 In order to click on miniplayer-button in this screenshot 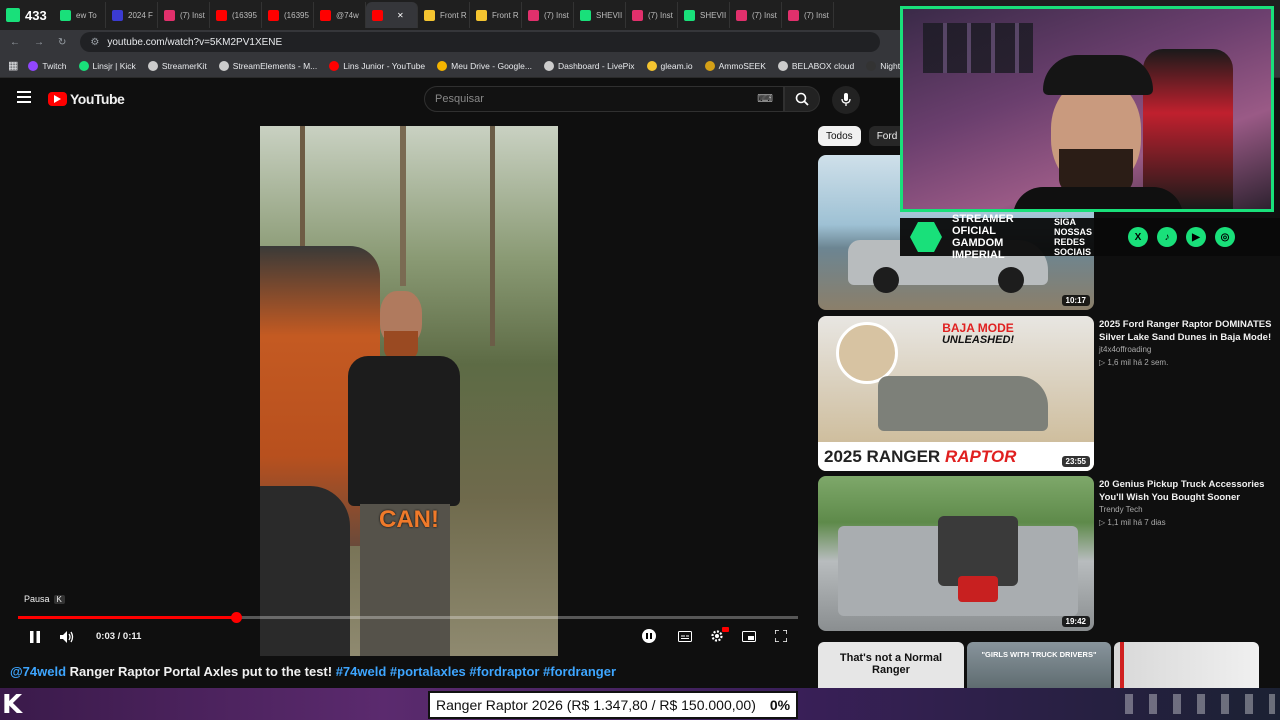, I will do `click(749, 636)`.